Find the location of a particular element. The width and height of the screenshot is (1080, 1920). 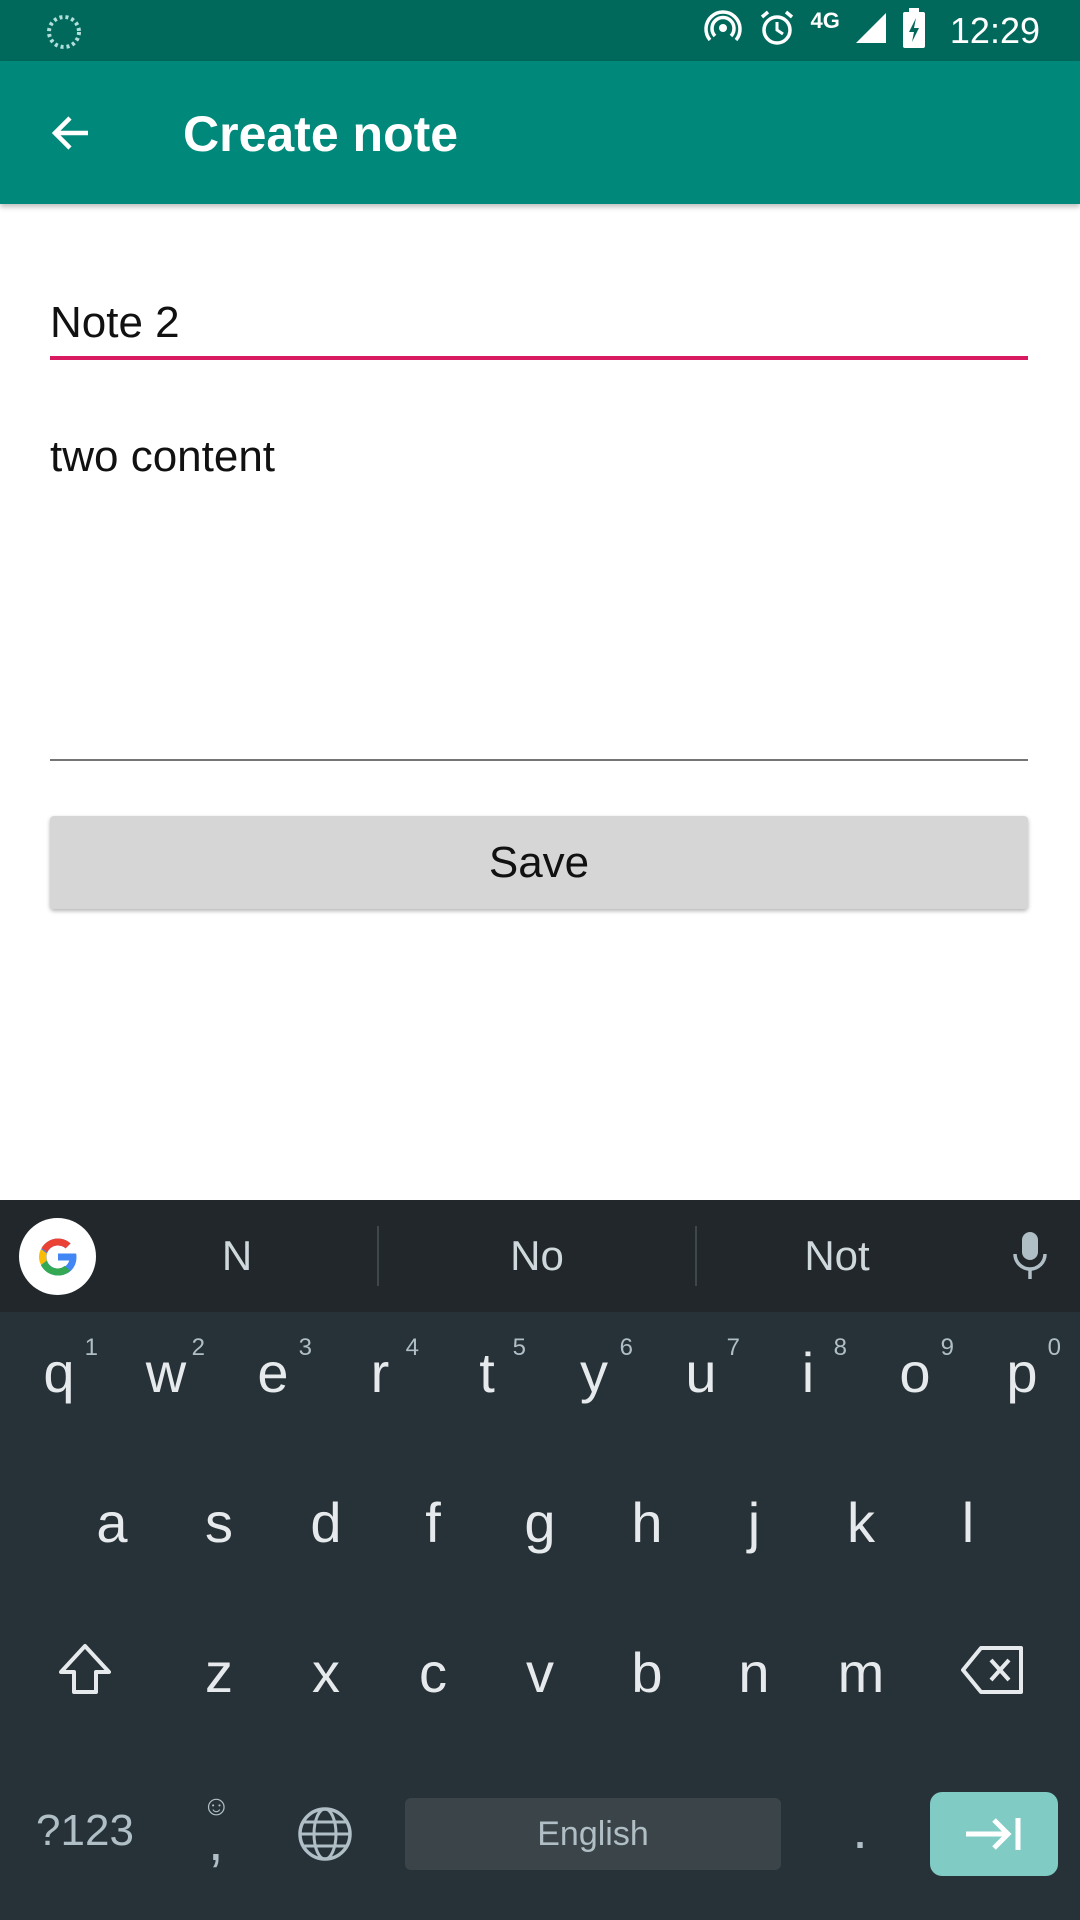

key-p: p0 is located at coordinates (1022, 1369).